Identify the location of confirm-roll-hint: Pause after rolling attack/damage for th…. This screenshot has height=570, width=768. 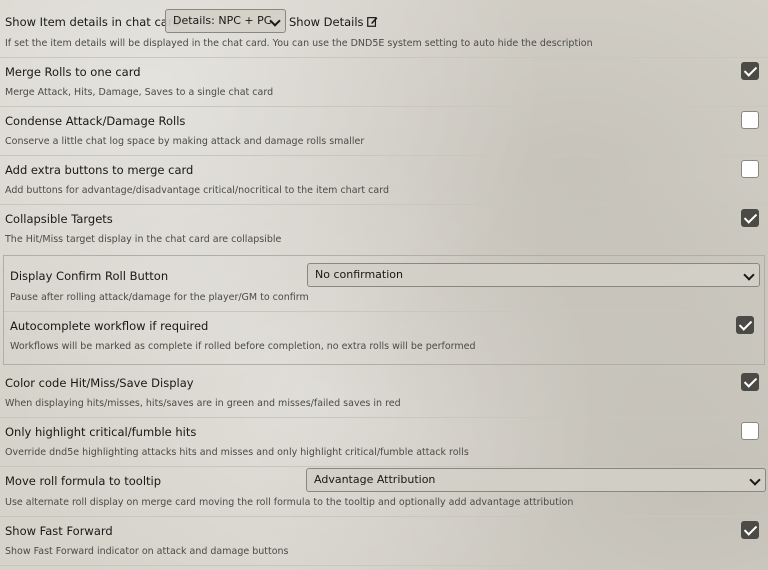
(159, 297).